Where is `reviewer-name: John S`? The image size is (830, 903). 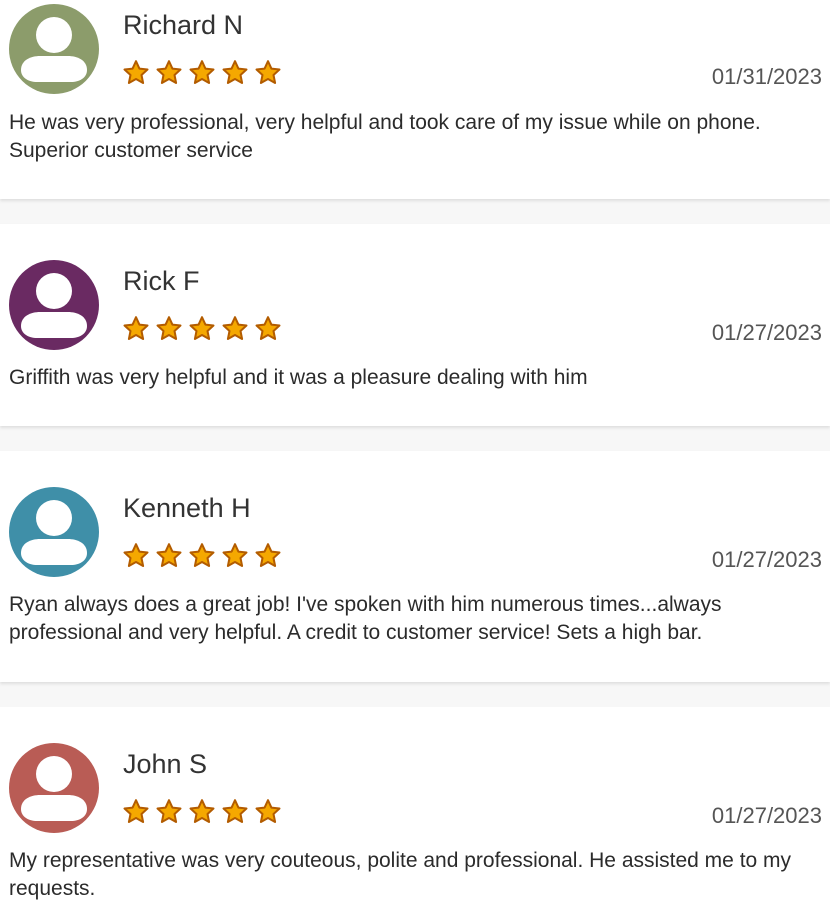
reviewer-name: John S is located at coordinates (165, 764).